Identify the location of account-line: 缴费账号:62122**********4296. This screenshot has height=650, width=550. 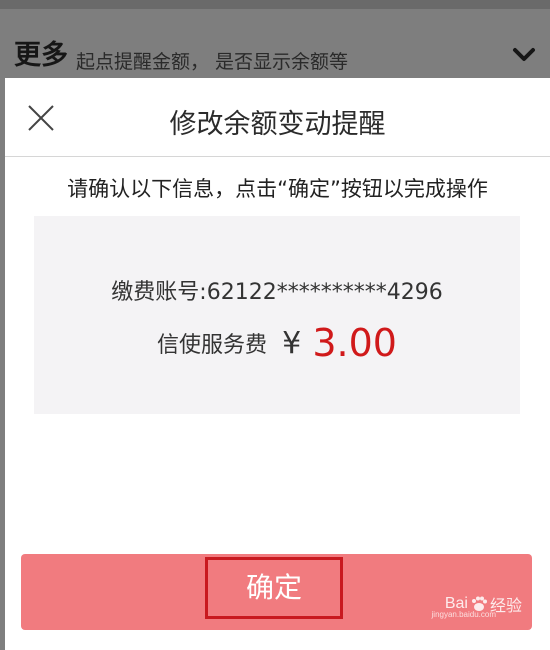
(277, 290).